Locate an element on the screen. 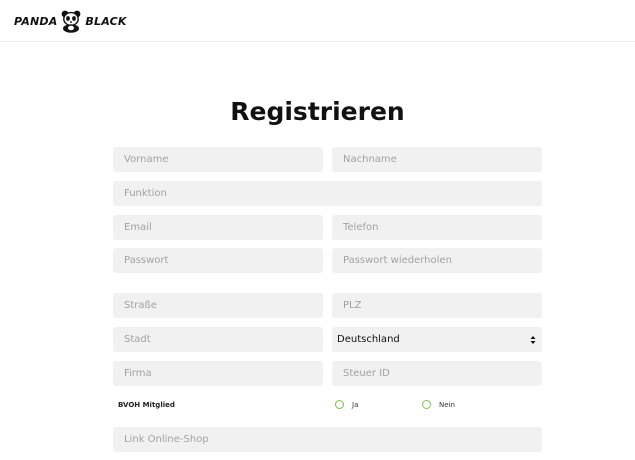 Image resolution: width=635 pixels, height=460 pixels. phone-input is located at coordinates (437, 227).